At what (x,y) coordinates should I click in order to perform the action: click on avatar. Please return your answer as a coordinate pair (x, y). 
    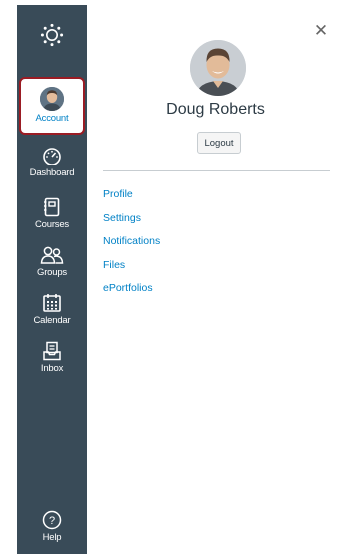
    Looking at the image, I should click on (52, 99).